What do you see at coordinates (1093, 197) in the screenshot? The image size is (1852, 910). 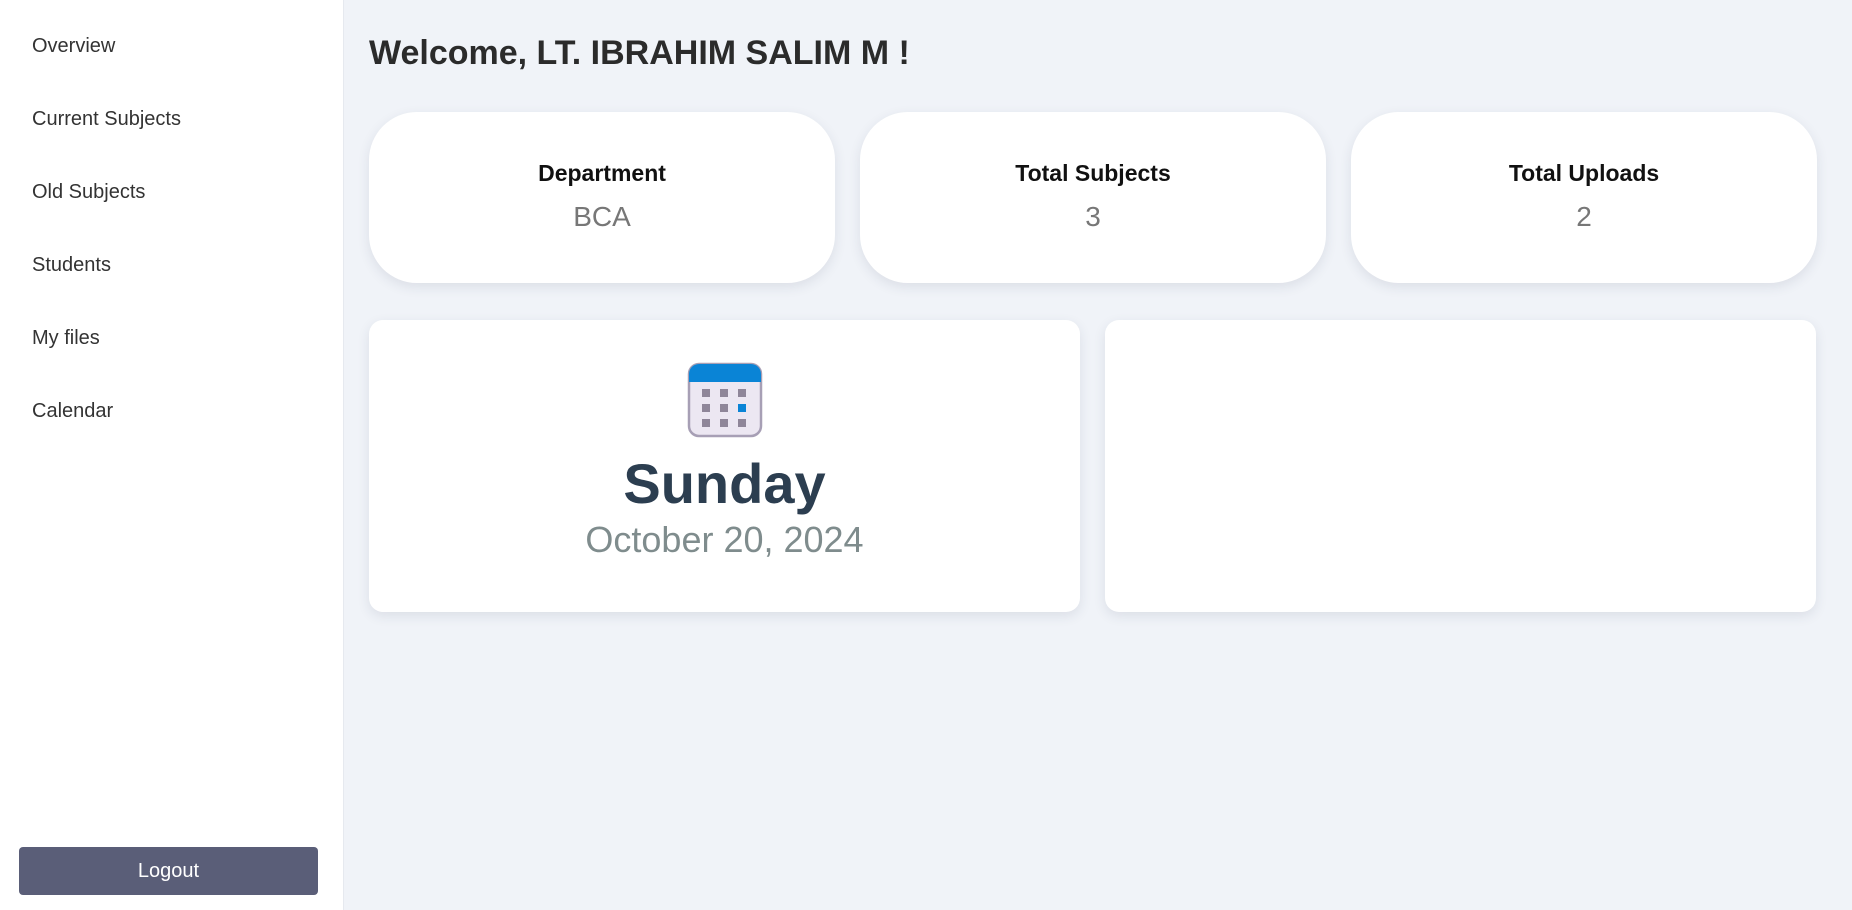 I see `stat-card-total-subjects: Total Subjects 3` at bounding box center [1093, 197].